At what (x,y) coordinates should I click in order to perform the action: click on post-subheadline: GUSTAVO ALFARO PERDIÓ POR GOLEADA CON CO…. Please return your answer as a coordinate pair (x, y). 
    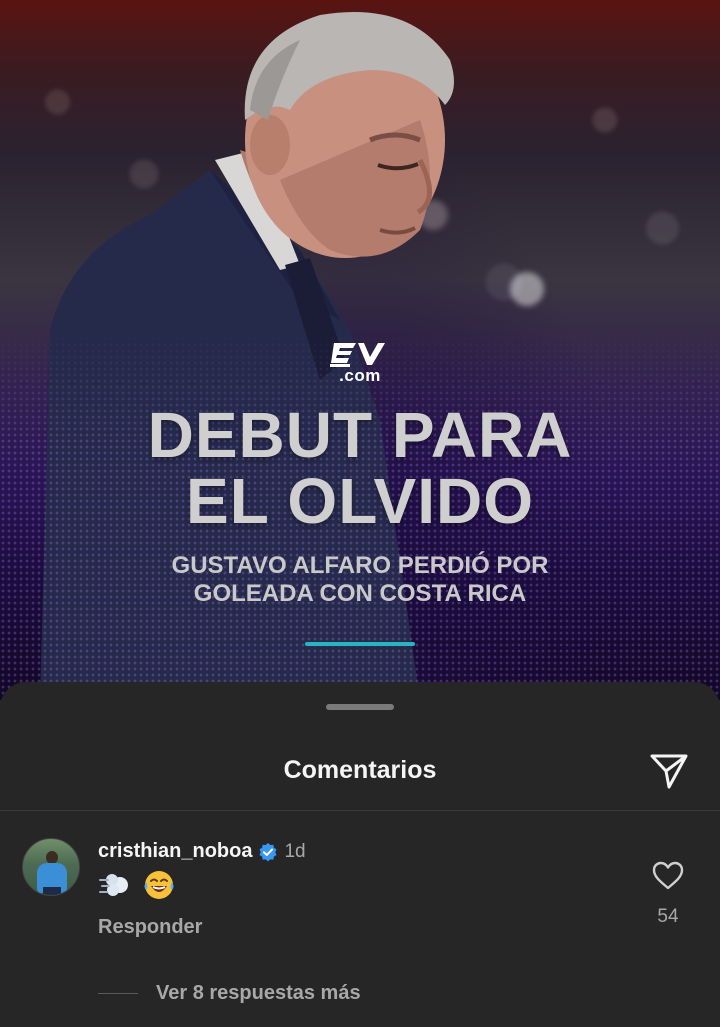
    Looking at the image, I should click on (360, 580).